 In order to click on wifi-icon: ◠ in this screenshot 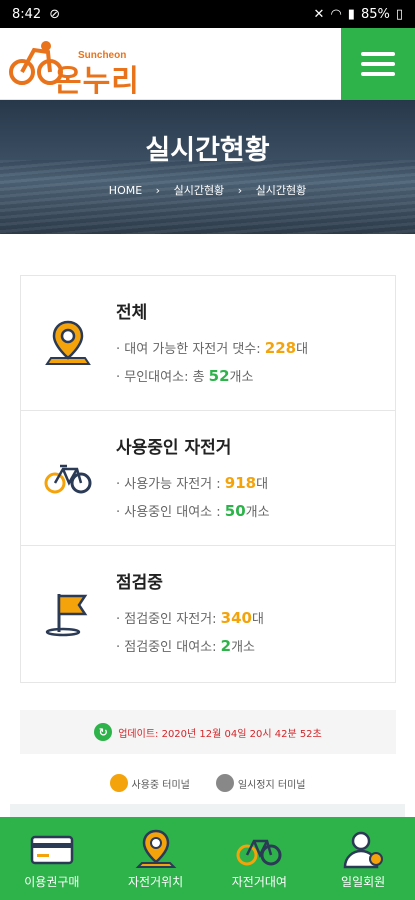, I will do `click(336, 14)`.